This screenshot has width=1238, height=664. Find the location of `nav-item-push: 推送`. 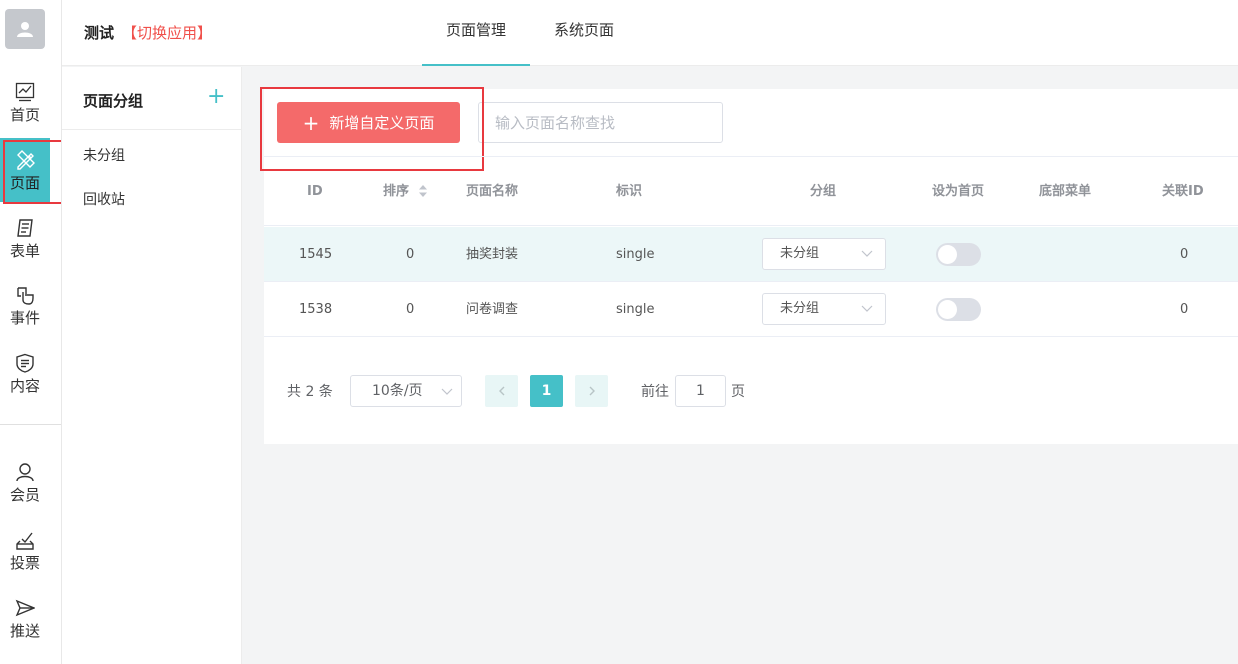

nav-item-push: 推送 is located at coordinates (25, 618).